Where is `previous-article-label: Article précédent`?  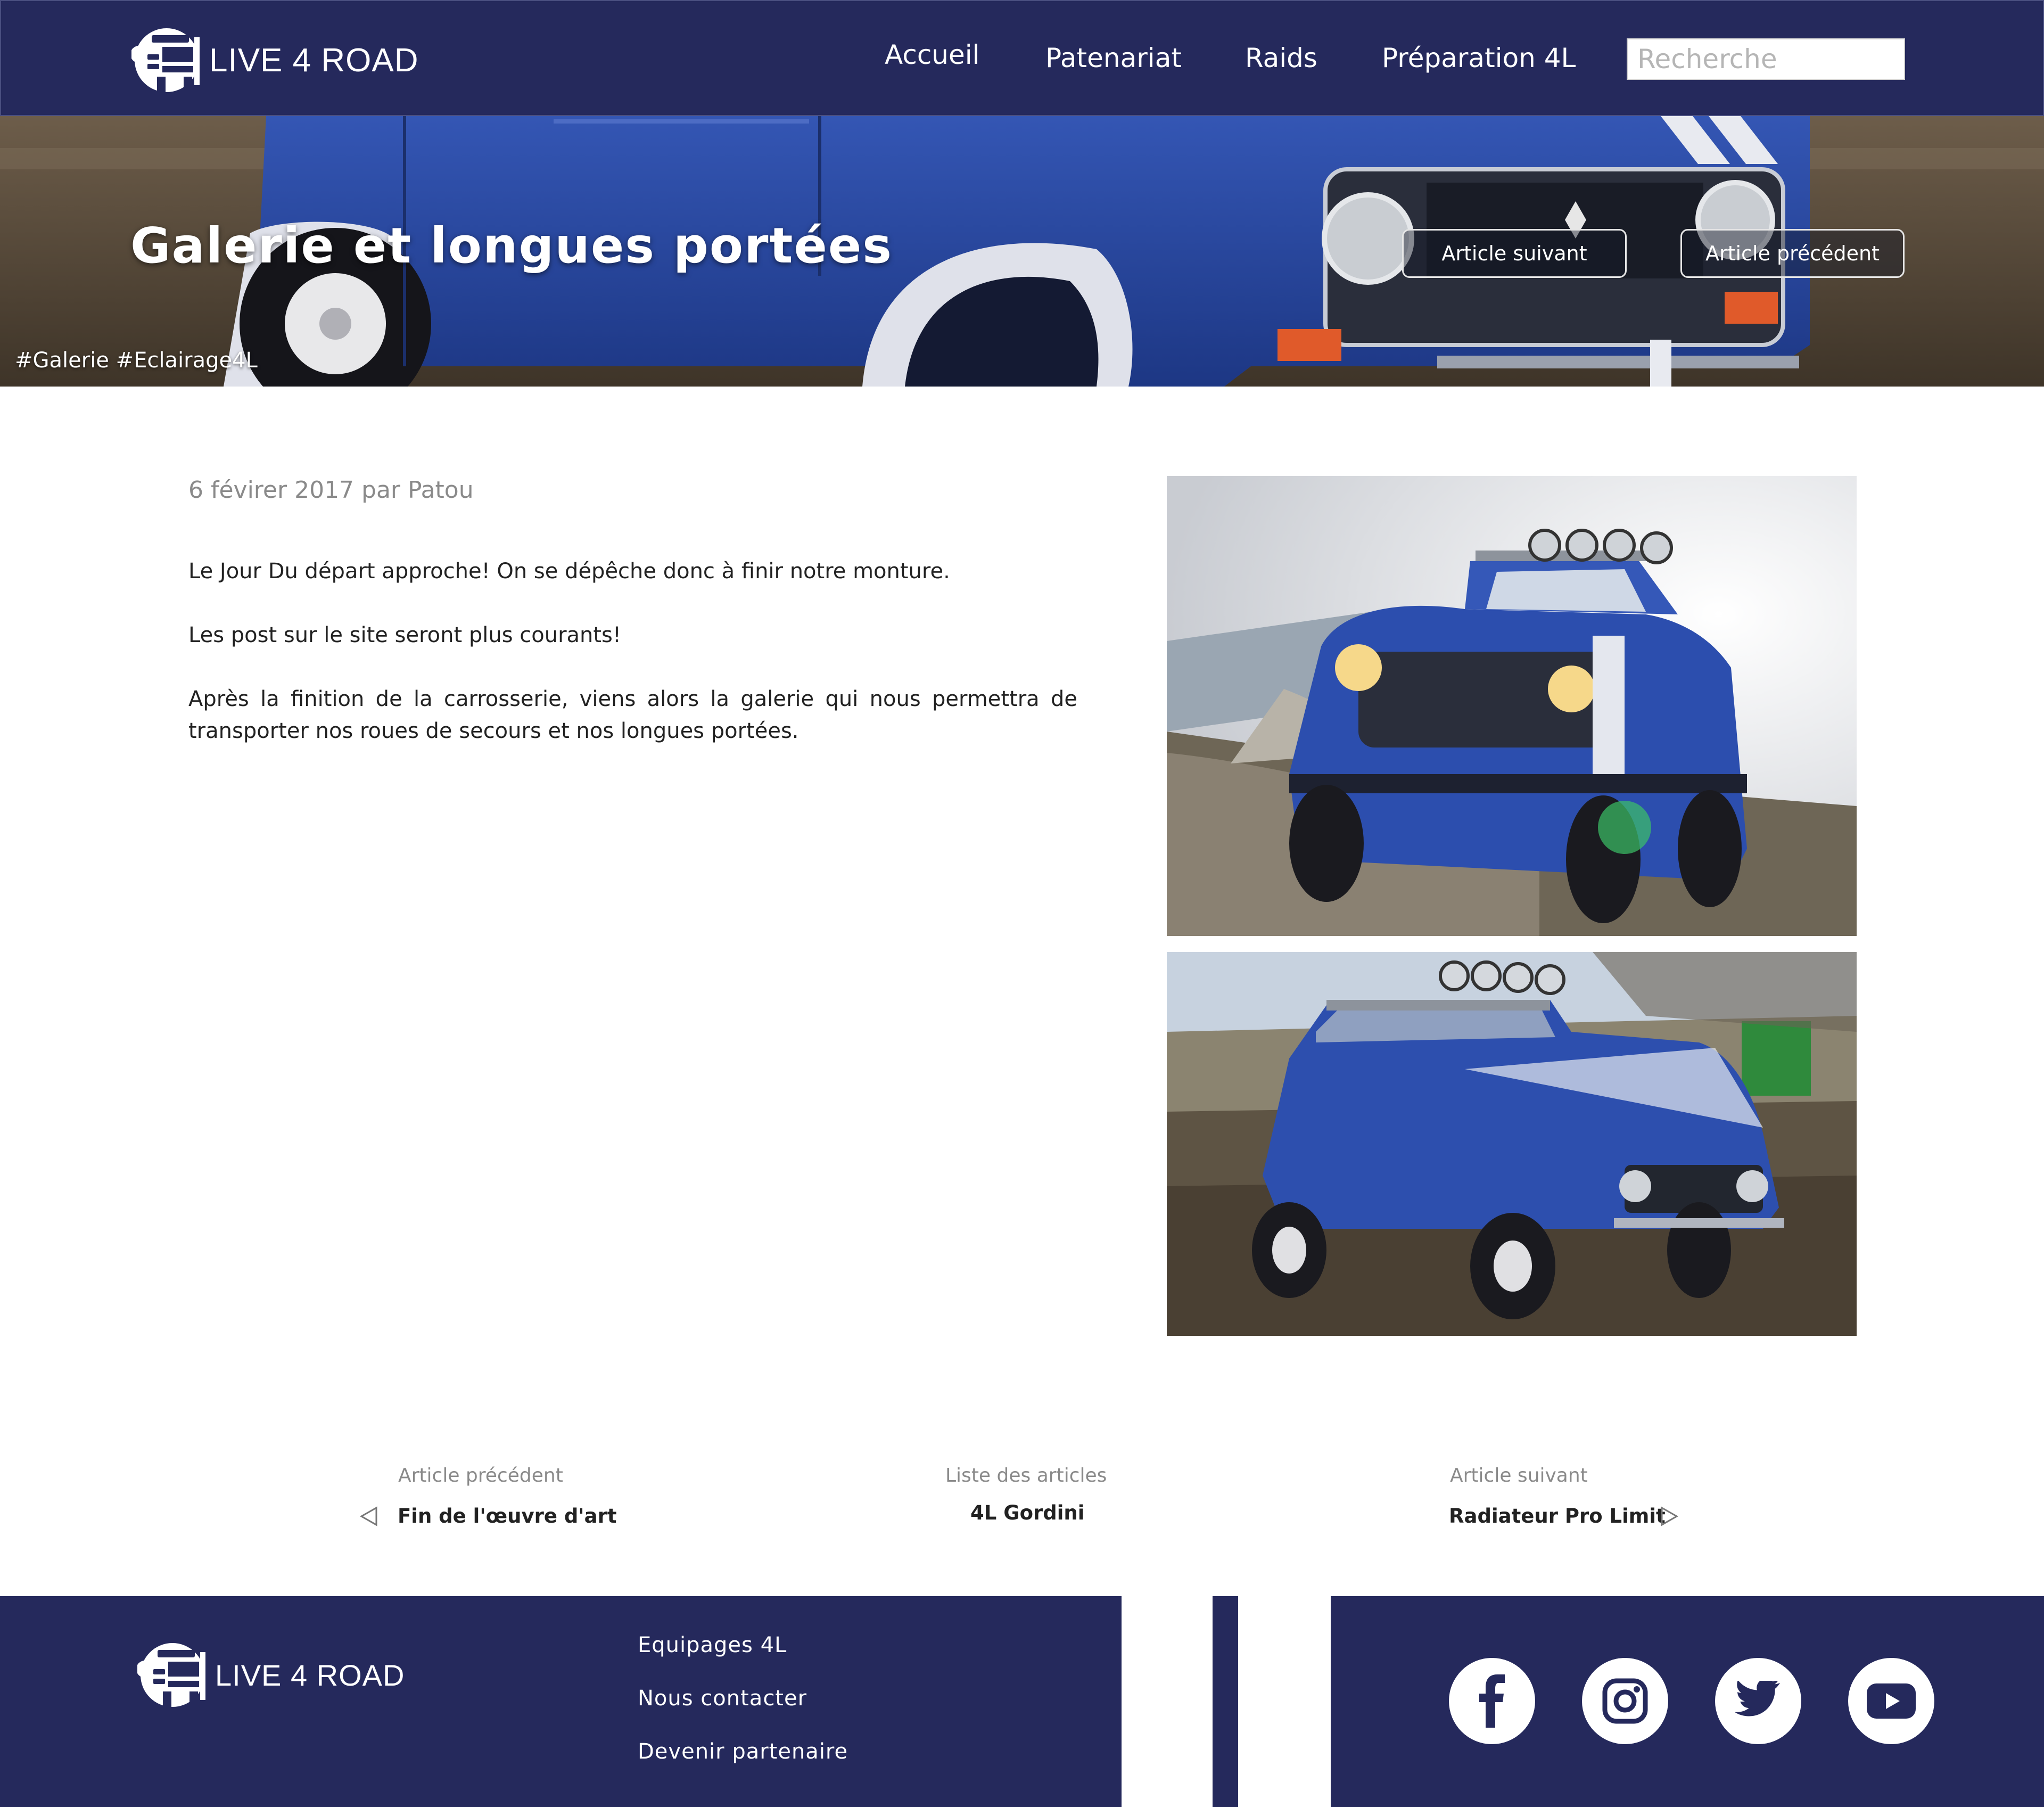
previous-article-label: Article précédent is located at coordinates (480, 1475).